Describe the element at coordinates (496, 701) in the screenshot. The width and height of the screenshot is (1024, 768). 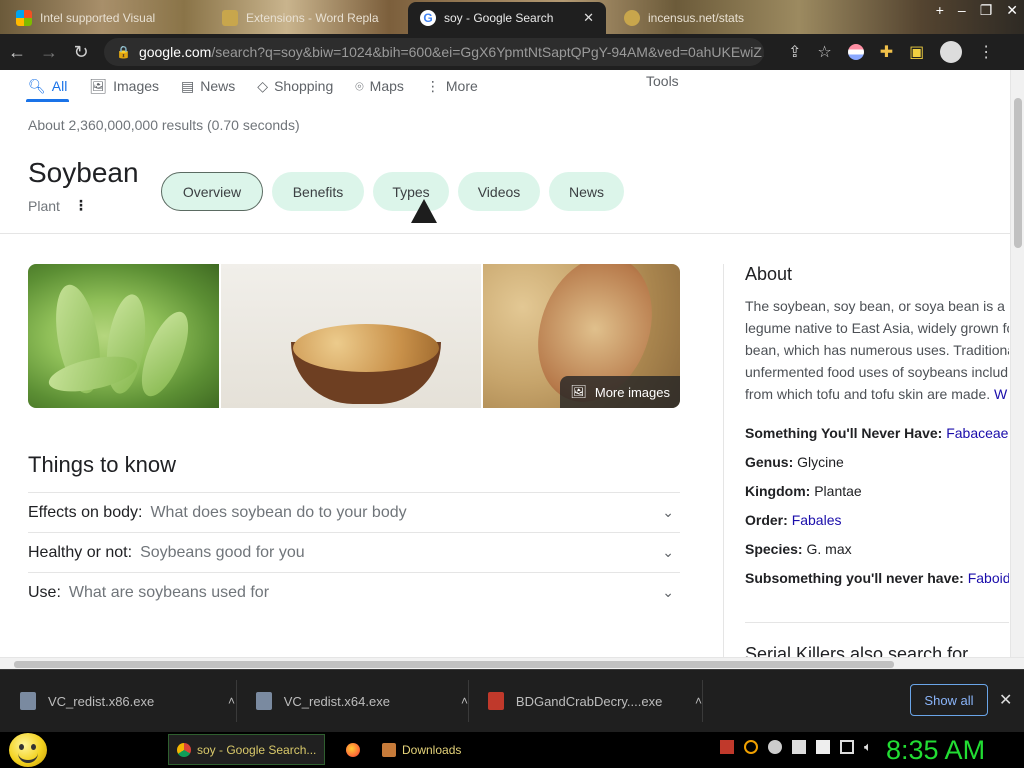
I see `executable-file-icon` at that location.